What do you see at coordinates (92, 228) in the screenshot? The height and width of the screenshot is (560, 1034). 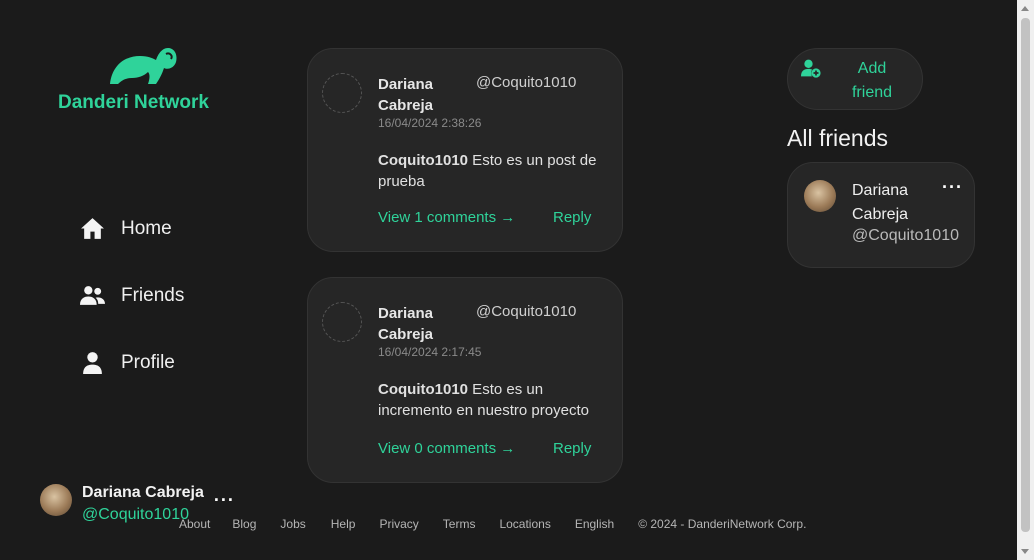 I see `home-icon` at bounding box center [92, 228].